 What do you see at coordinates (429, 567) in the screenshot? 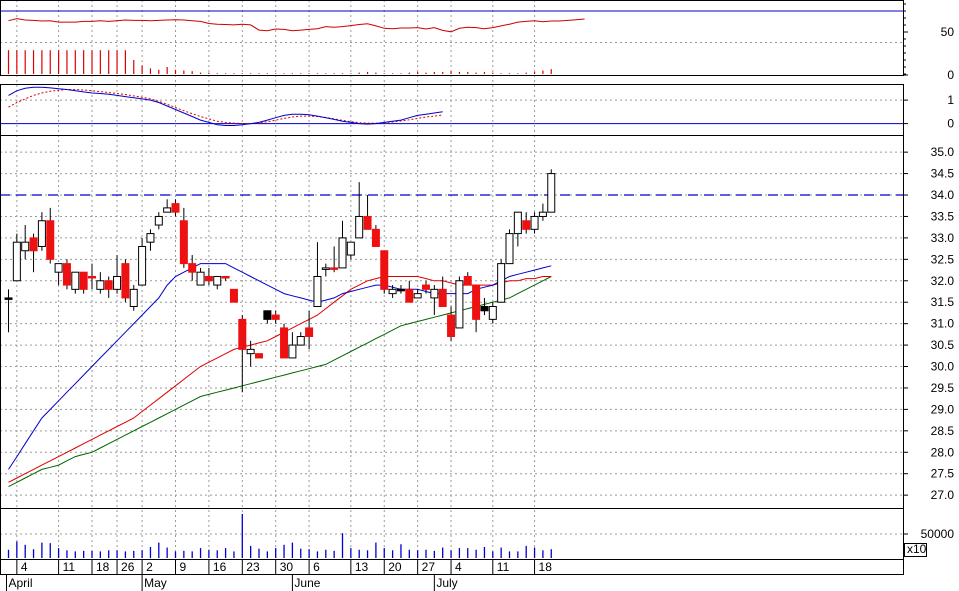
I see `date-tick-label: 27` at bounding box center [429, 567].